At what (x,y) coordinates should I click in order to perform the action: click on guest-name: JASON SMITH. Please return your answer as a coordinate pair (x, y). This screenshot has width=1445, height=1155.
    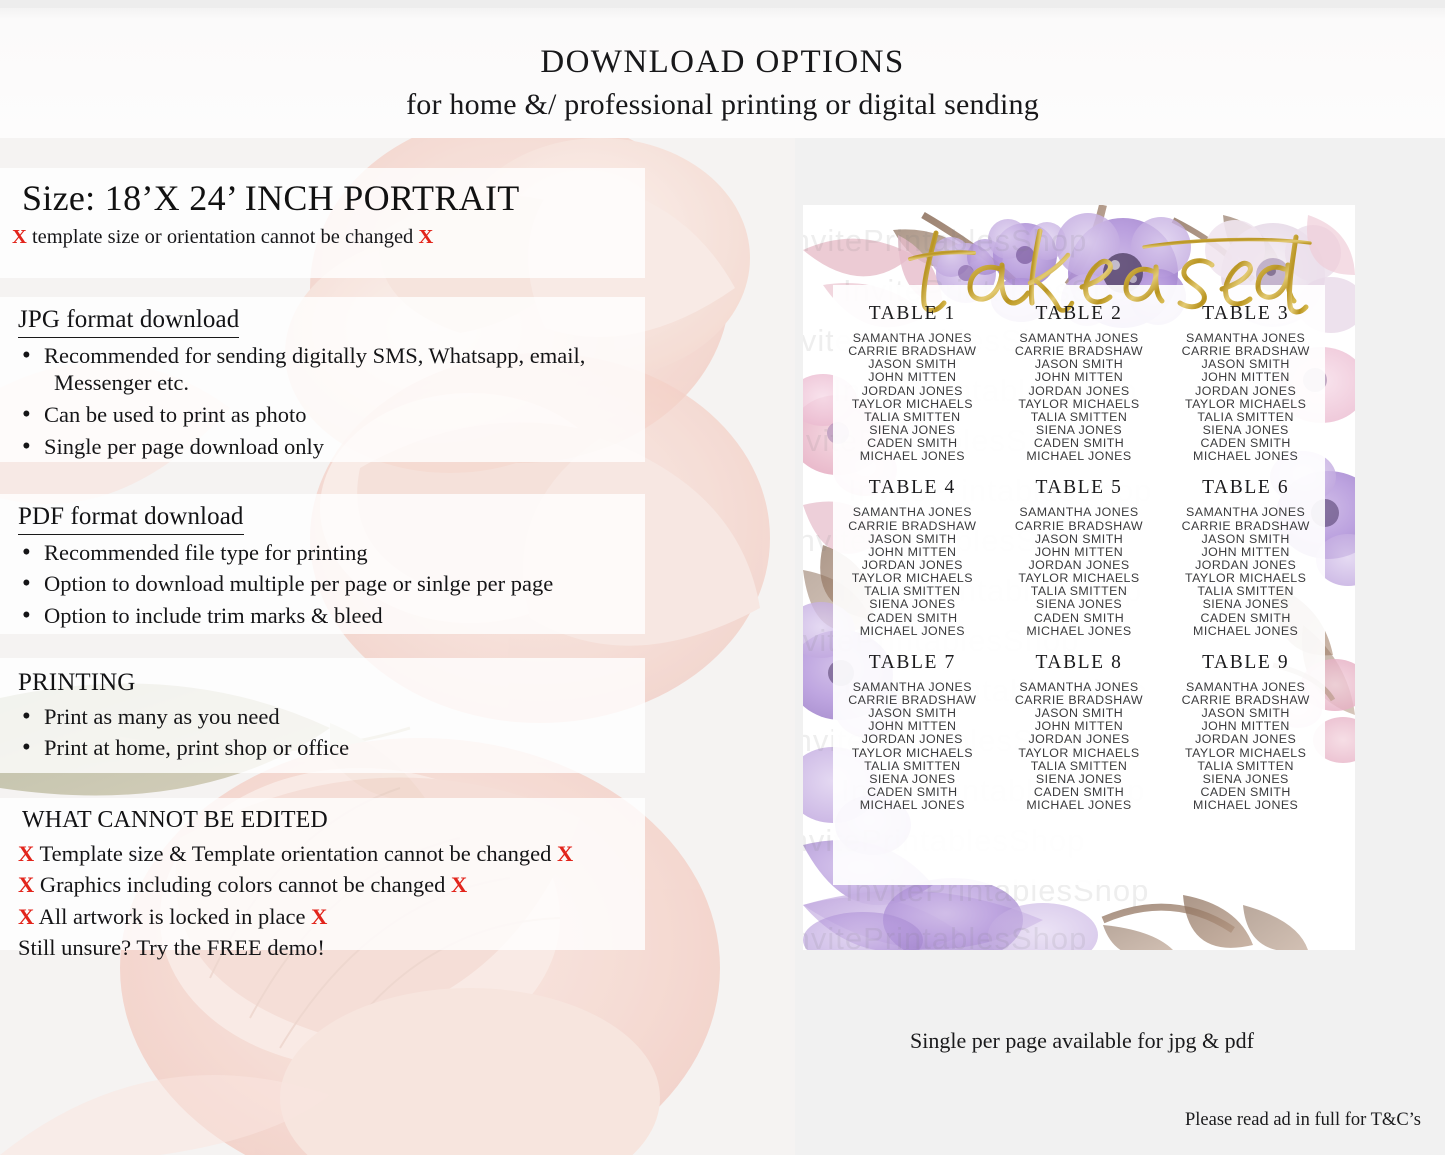
    Looking at the image, I should click on (1079, 538).